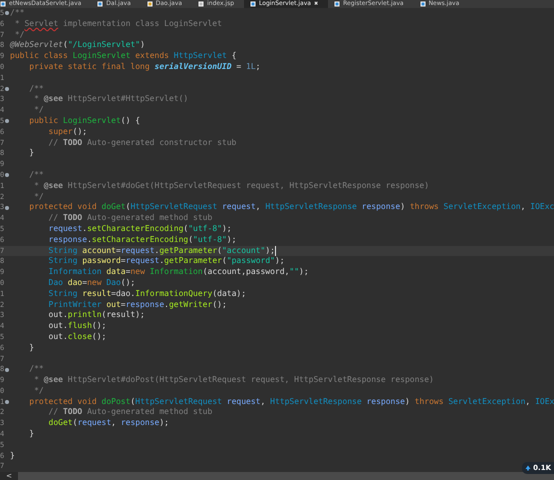  I want to click on code-line: protected void doGet(HttpServletRequest request, HttpServletResponse response) throws ServletException, IOExc, so click(291, 208).